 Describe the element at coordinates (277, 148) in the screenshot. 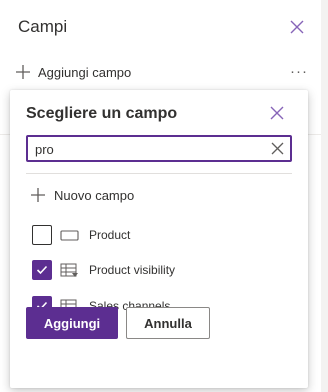

I see `clear-search-icon` at that location.